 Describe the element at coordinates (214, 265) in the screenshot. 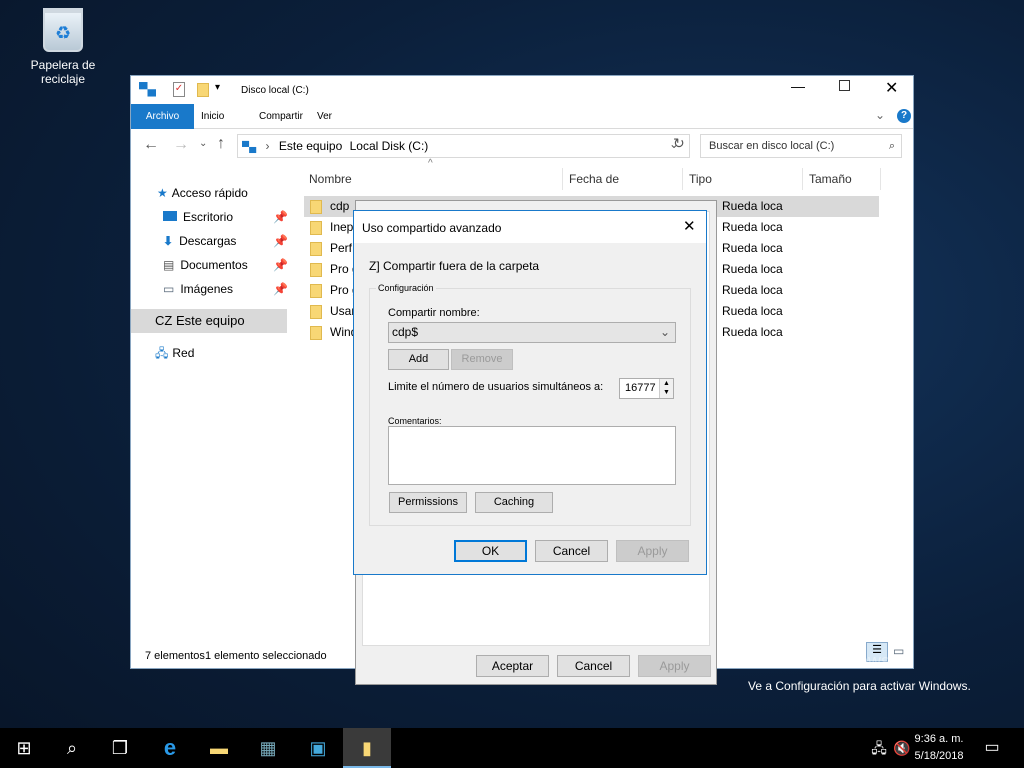

I see `nav-label: Documentos` at that location.